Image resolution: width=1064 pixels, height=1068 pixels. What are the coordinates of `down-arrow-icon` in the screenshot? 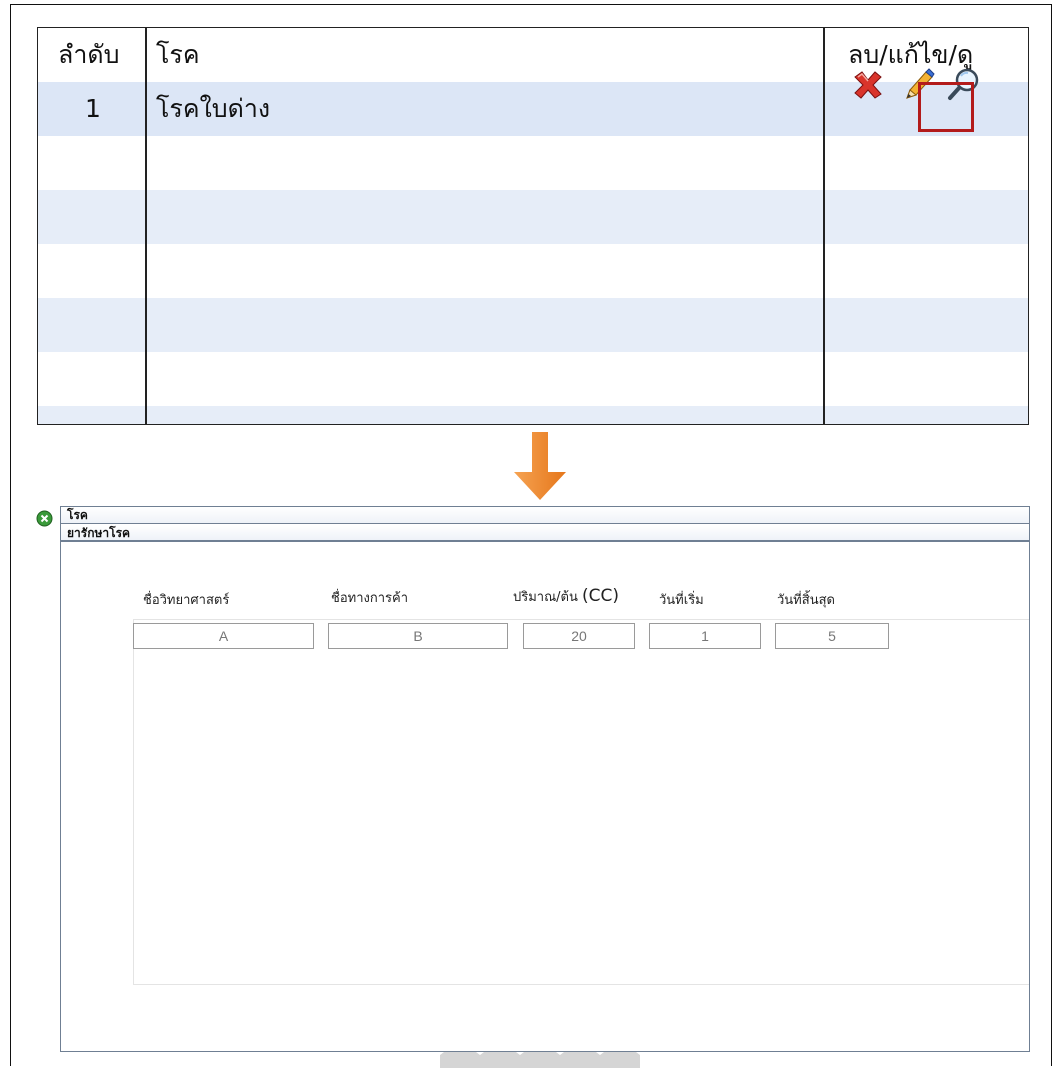 It's located at (540, 467).